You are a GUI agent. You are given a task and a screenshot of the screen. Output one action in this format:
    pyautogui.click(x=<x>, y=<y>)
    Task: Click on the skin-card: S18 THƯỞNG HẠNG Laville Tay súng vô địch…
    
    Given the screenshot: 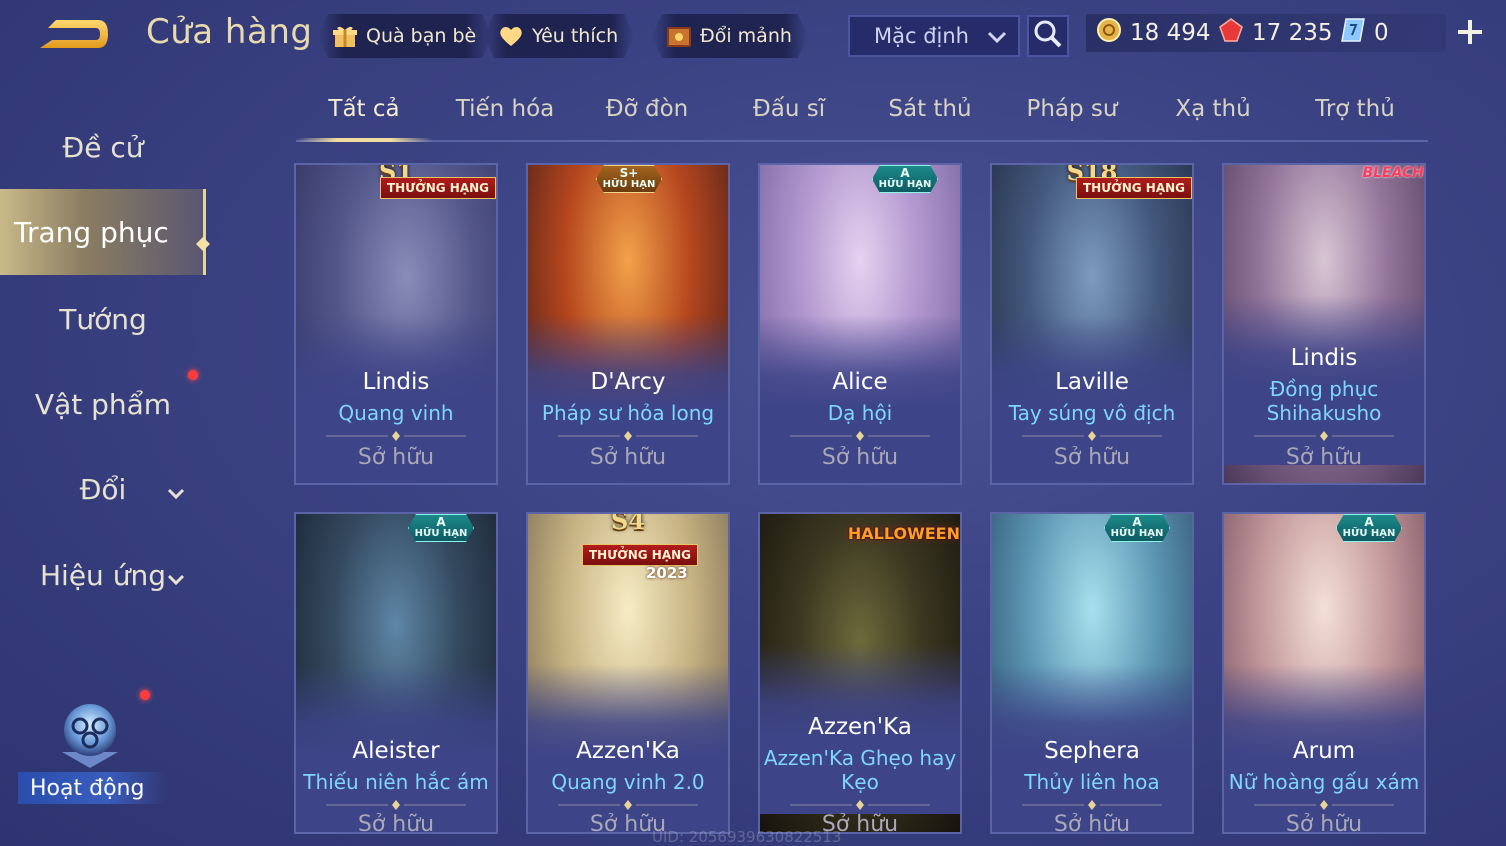 What is the action you would take?
    pyautogui.click(x=1092, y=324)
    